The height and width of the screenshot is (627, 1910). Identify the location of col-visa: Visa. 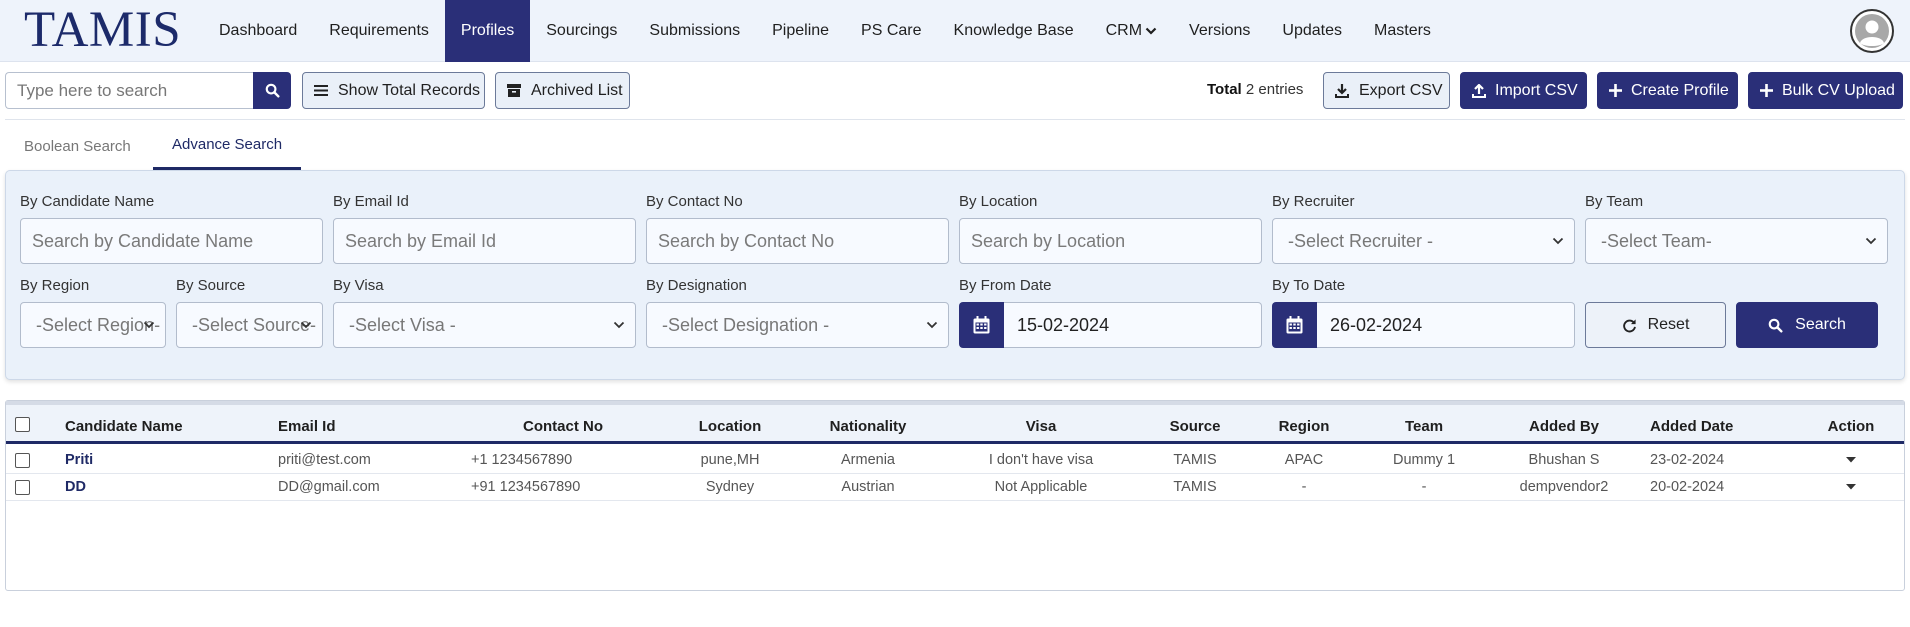
(1041, 426).